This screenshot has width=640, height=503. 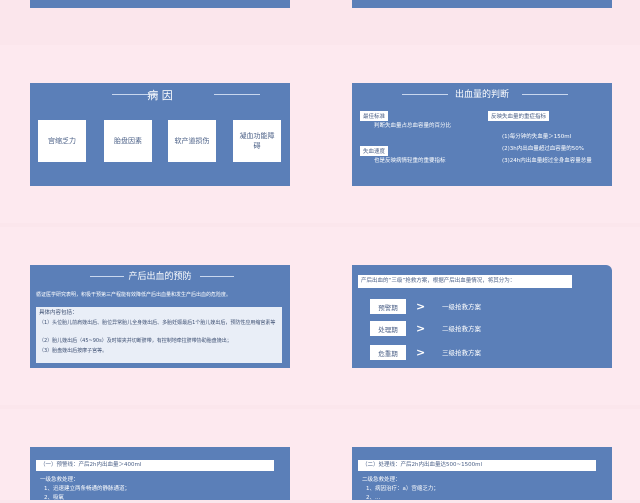 I want to click on cause-card: 凝血功能障碍, so click(x=257, y=141).